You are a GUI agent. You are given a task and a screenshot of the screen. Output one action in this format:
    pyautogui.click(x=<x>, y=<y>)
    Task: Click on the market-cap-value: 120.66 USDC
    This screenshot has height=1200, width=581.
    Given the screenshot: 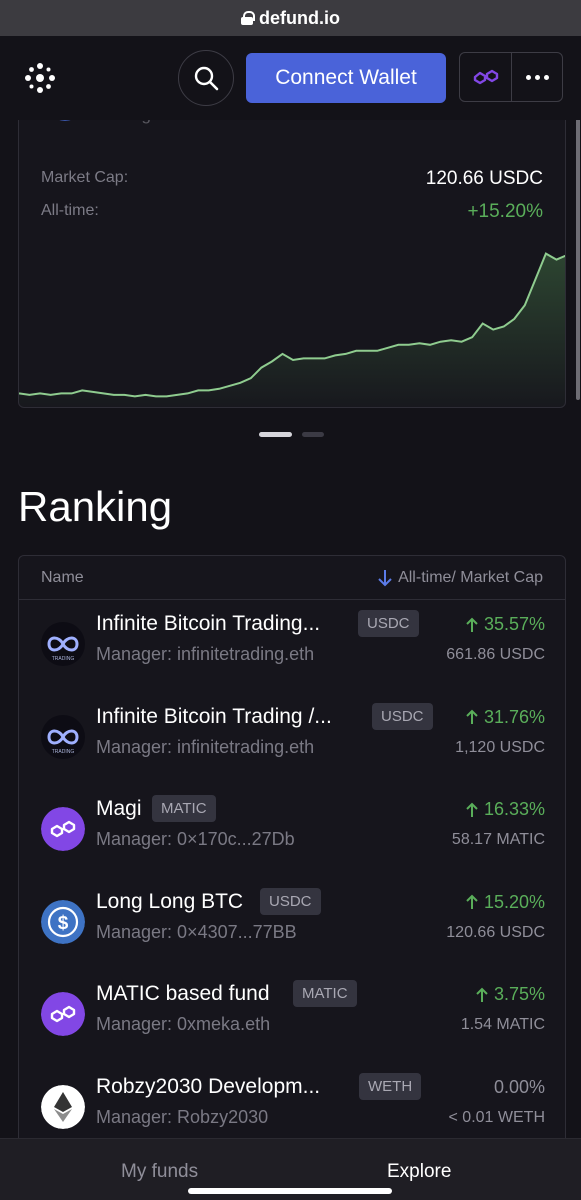 What is the action you would take?
    pyautogui.click(x=484, y=178)
    